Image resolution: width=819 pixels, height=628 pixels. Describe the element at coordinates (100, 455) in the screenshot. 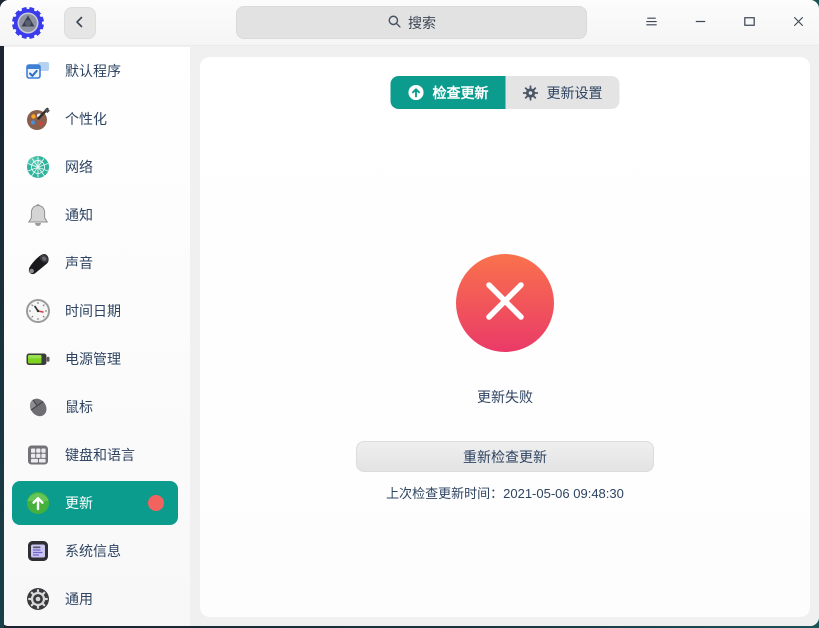

I see `sidebar-item-label: 键盘和语言` at that location.